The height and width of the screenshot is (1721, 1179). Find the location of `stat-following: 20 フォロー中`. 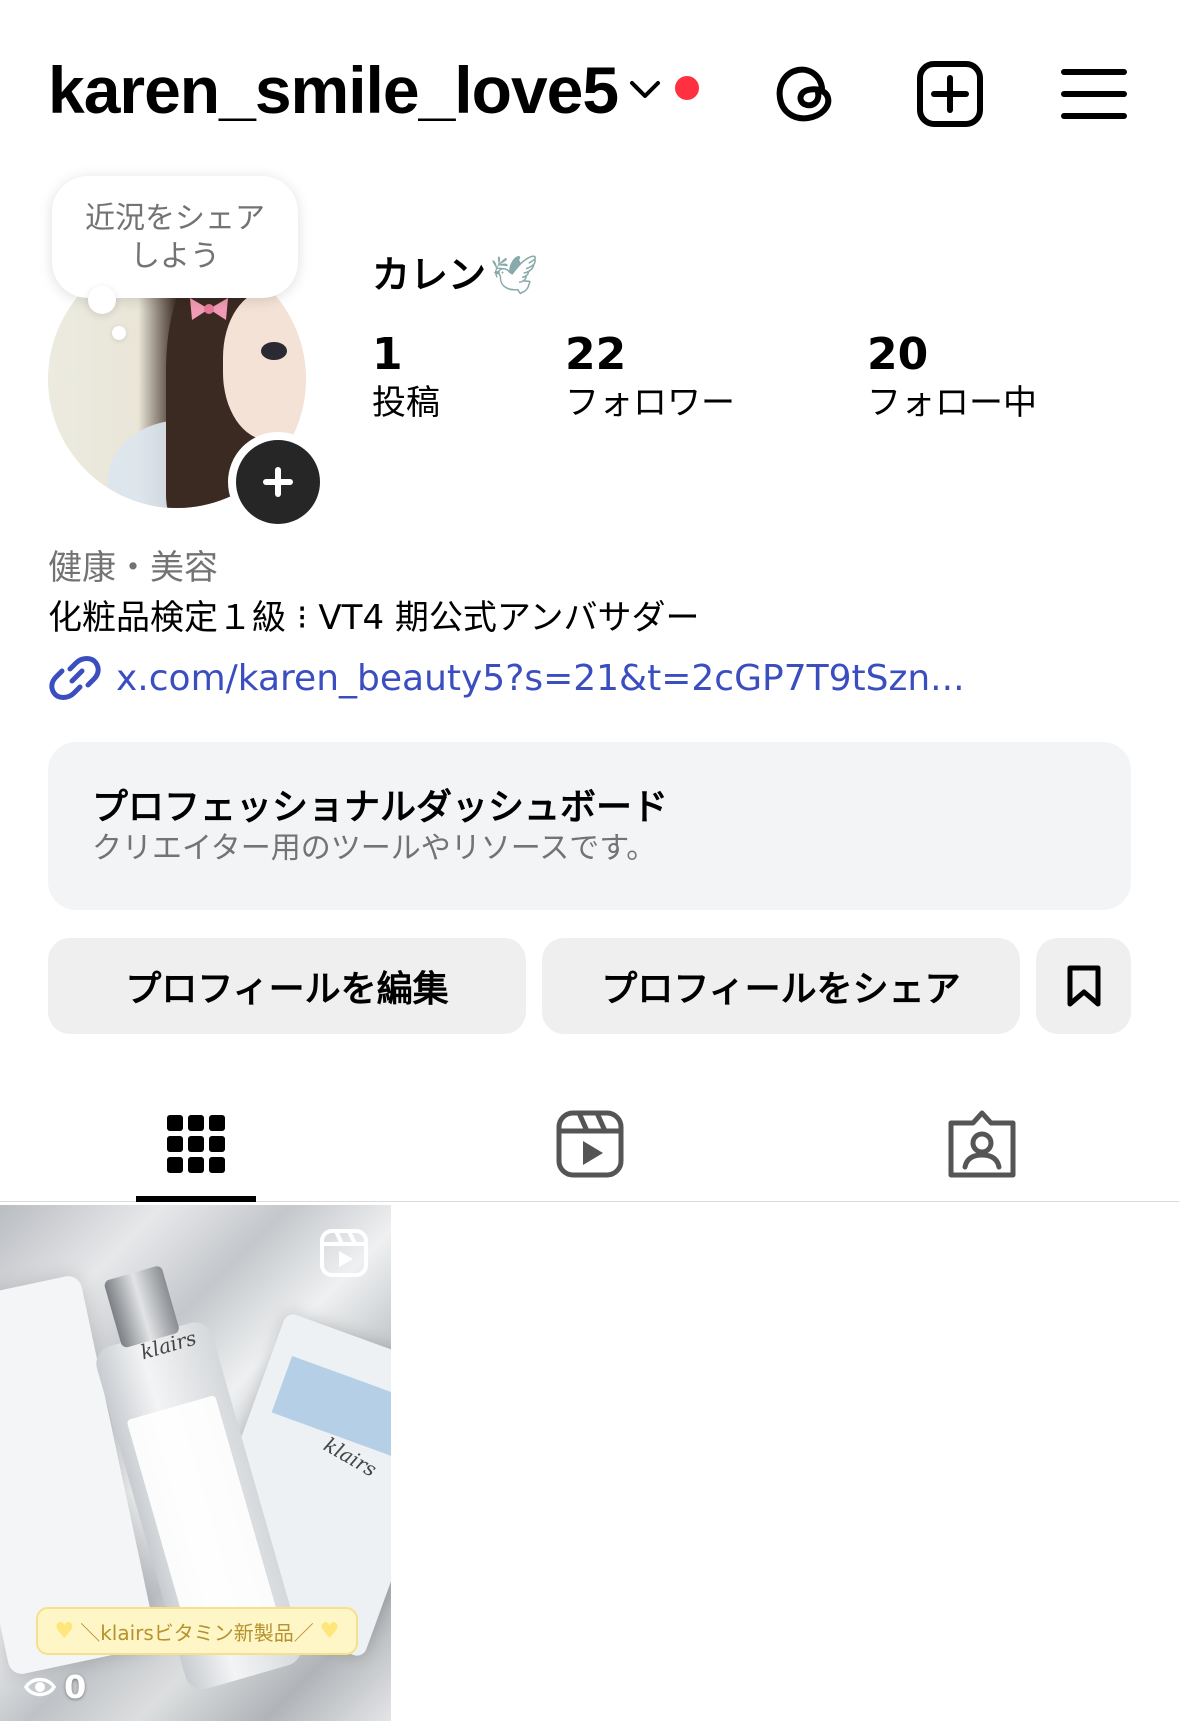

stat-following: 20 フォロー中 is located at coordinates (952, 378).